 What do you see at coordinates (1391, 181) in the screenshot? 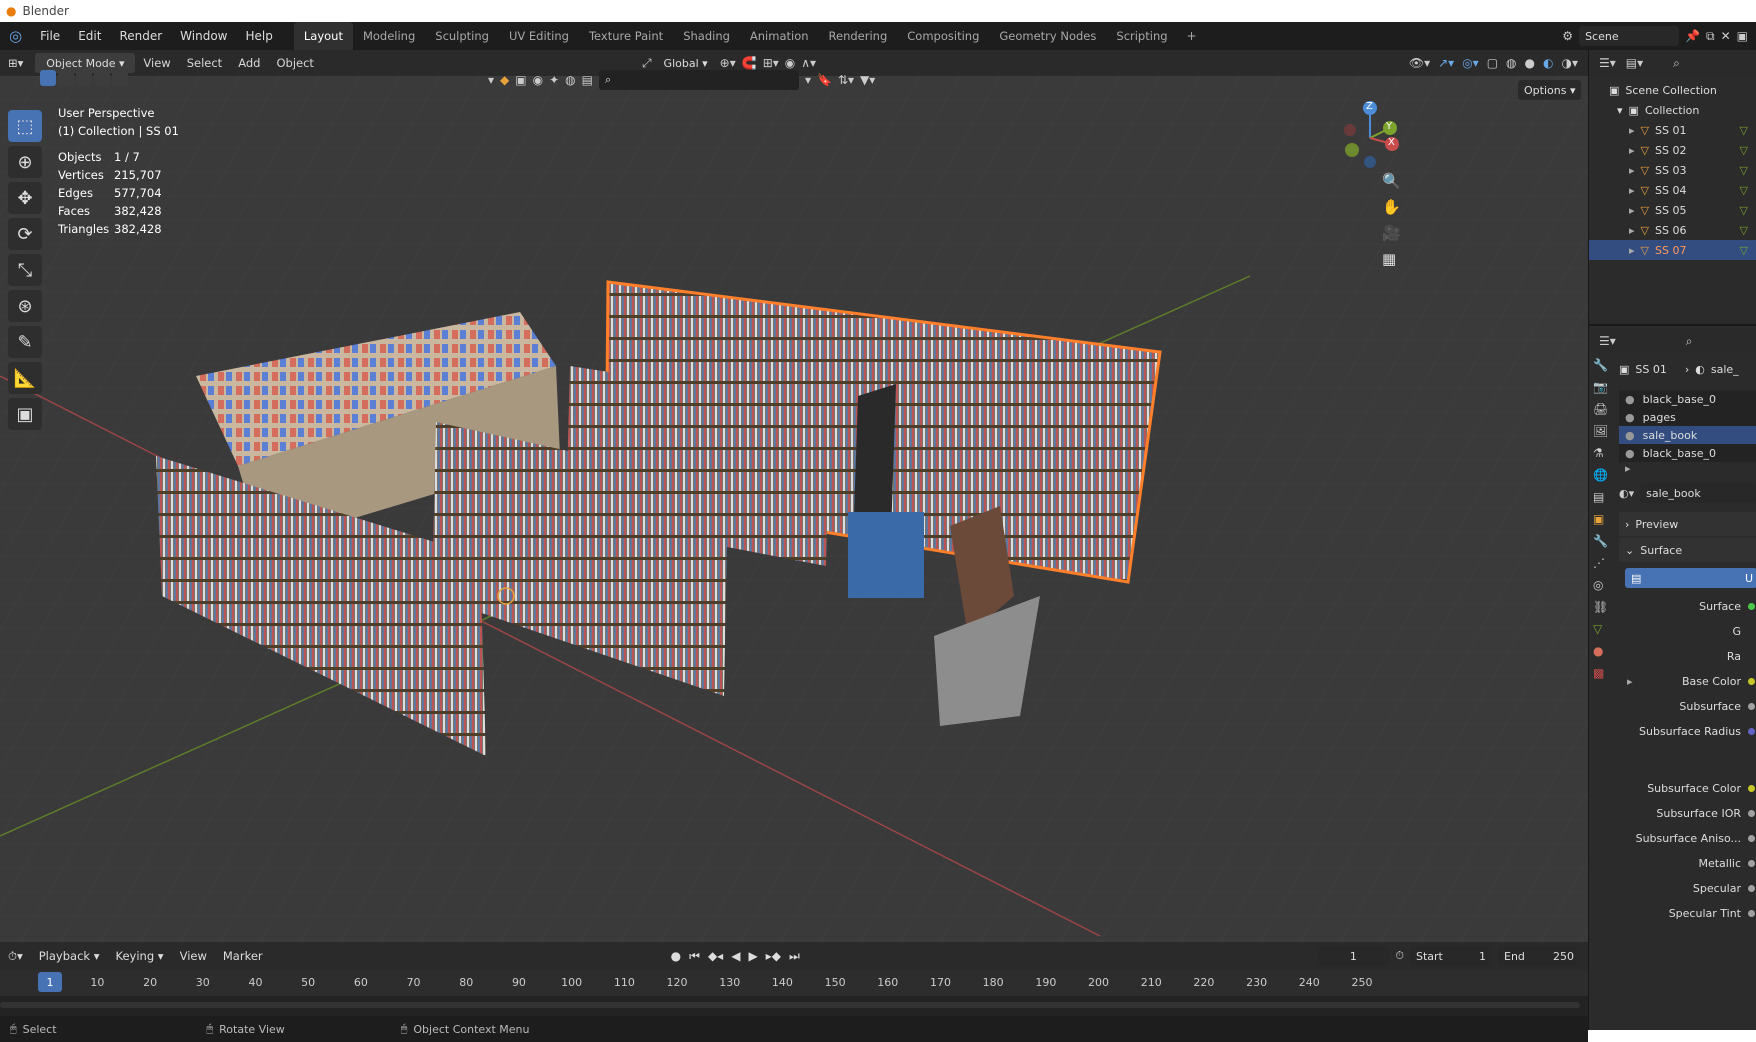
I see `zoom-icon: 🔍` at bounding box center [1391, 181].